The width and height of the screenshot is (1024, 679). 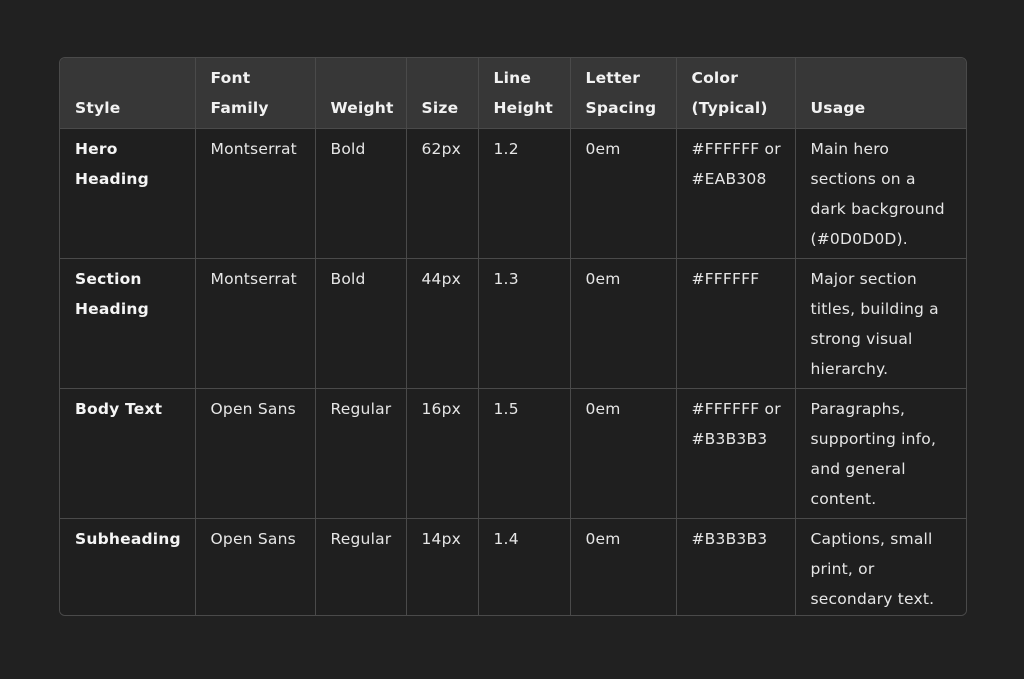 What do you see at coordinates (736, 323) in the screenshot?
I see `cell-color: #FFFFFF` at bounding box center [736, 323].